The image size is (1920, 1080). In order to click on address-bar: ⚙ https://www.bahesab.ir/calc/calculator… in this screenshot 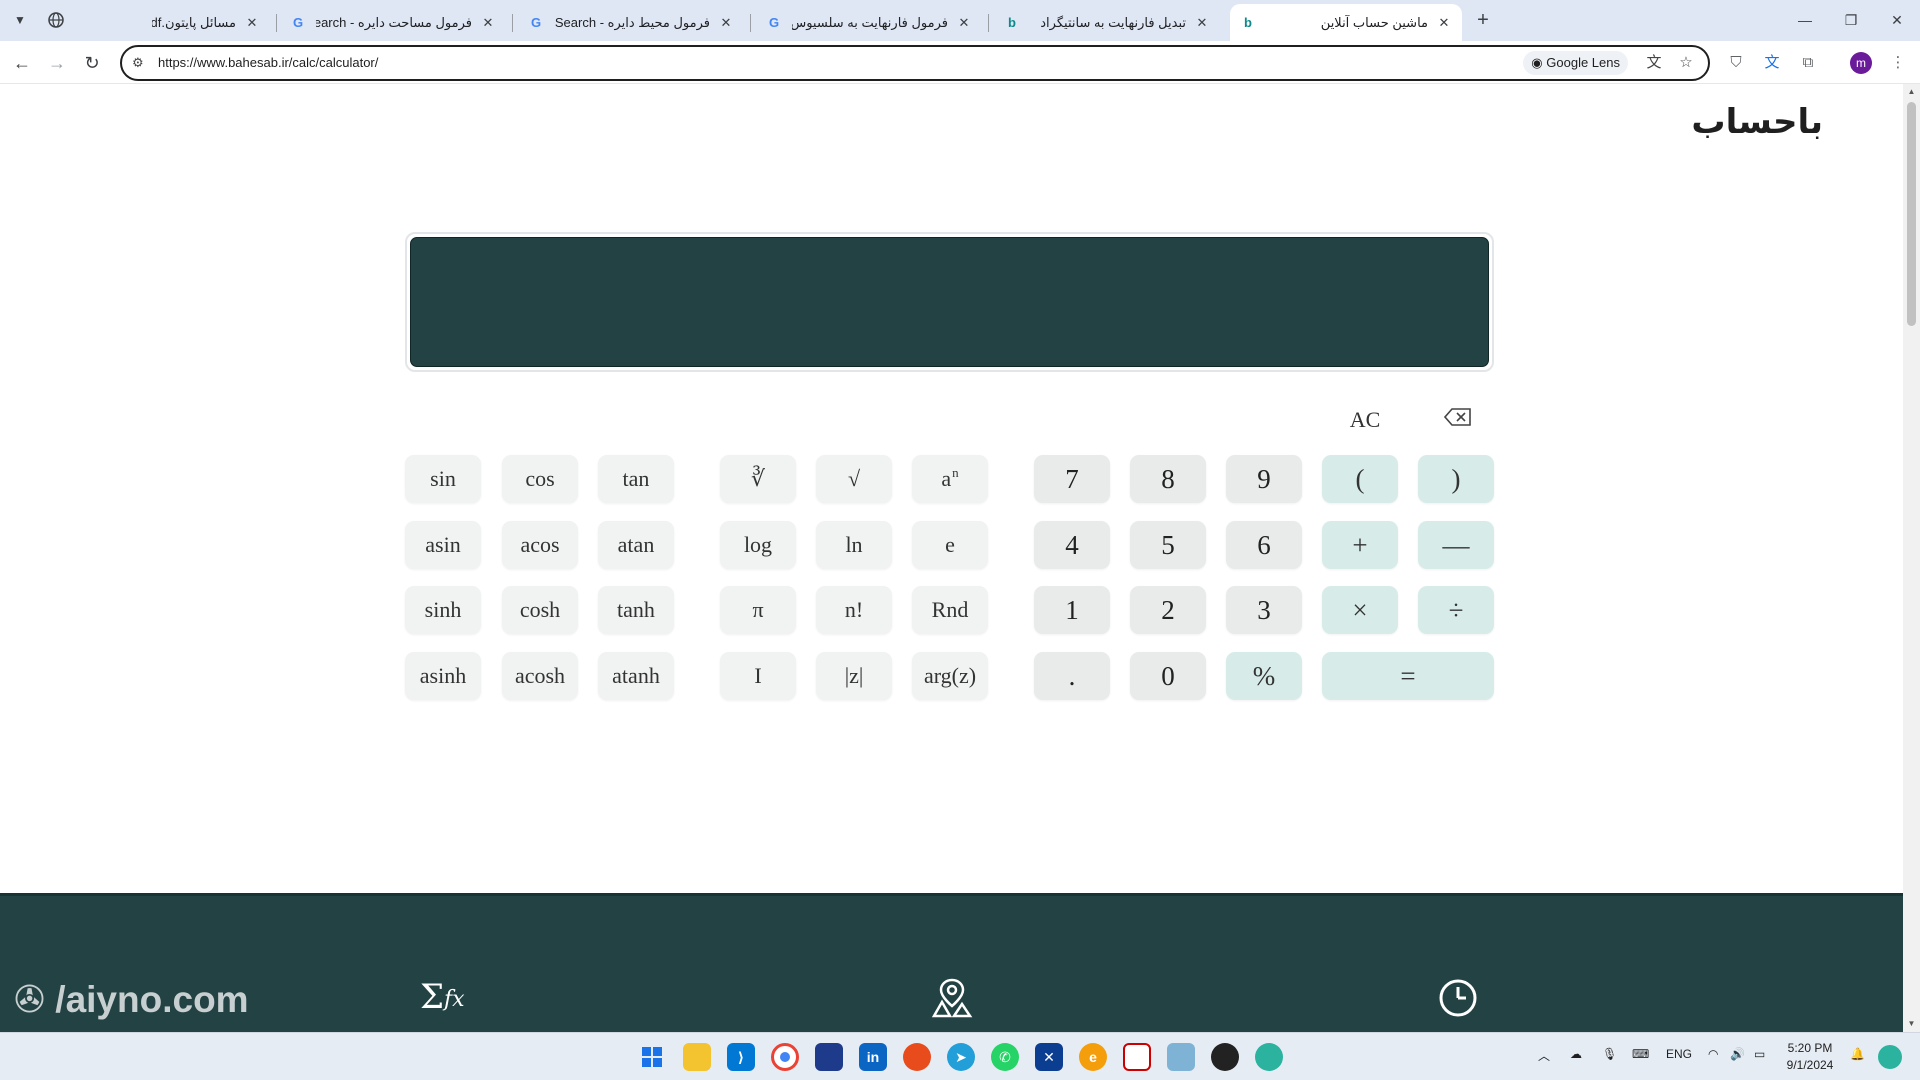, I will do `click(915, 63)`.